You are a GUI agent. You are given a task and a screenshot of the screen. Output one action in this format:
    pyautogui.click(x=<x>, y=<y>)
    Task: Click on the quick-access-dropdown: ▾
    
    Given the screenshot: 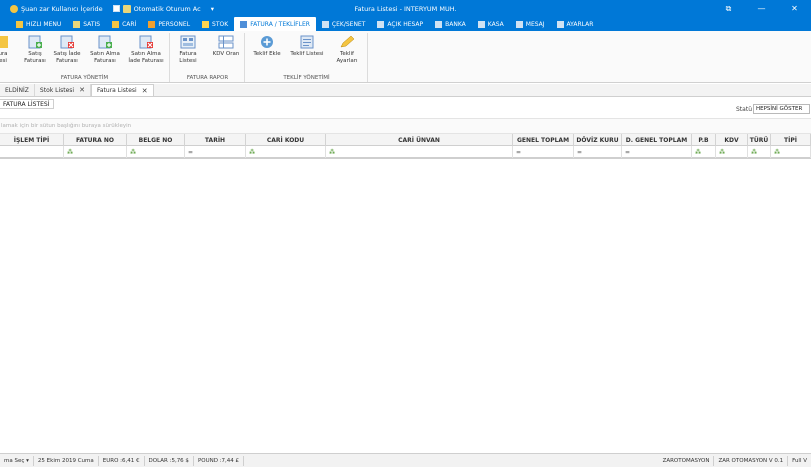 What is the action you would take?
    pyautogui.click(x=212, y=9)
    